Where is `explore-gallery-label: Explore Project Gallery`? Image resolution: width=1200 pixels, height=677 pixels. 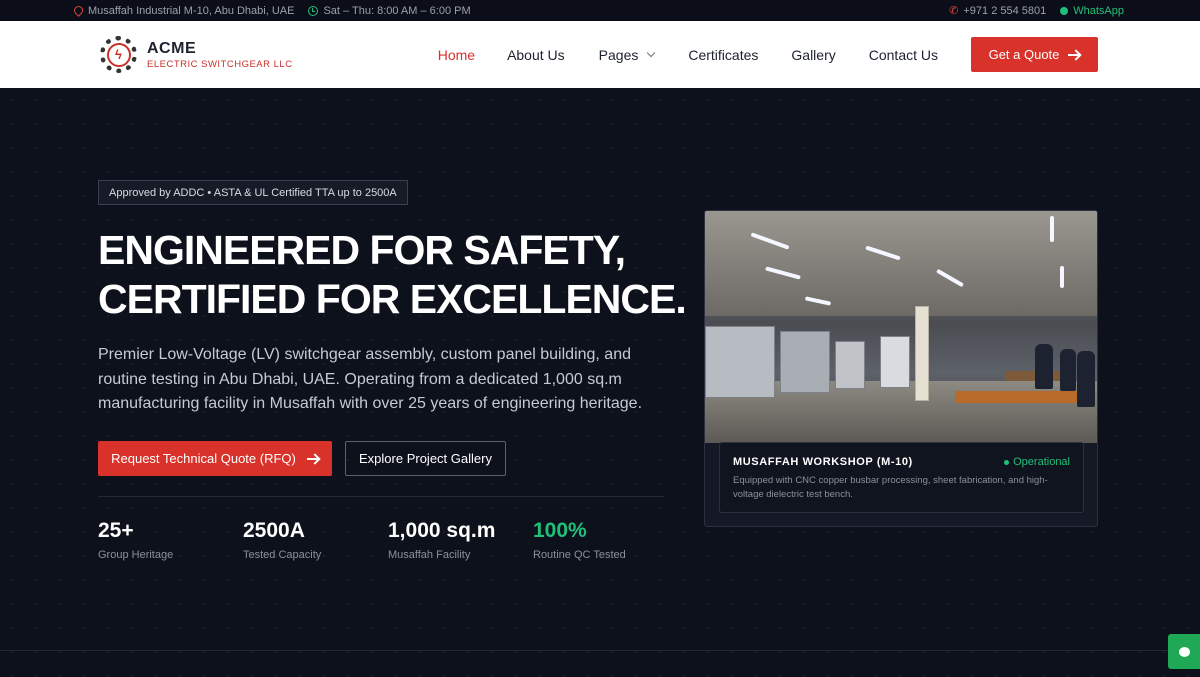 explore-gallery-label: Explore Project Gallery is located at coordinates (425, 458).